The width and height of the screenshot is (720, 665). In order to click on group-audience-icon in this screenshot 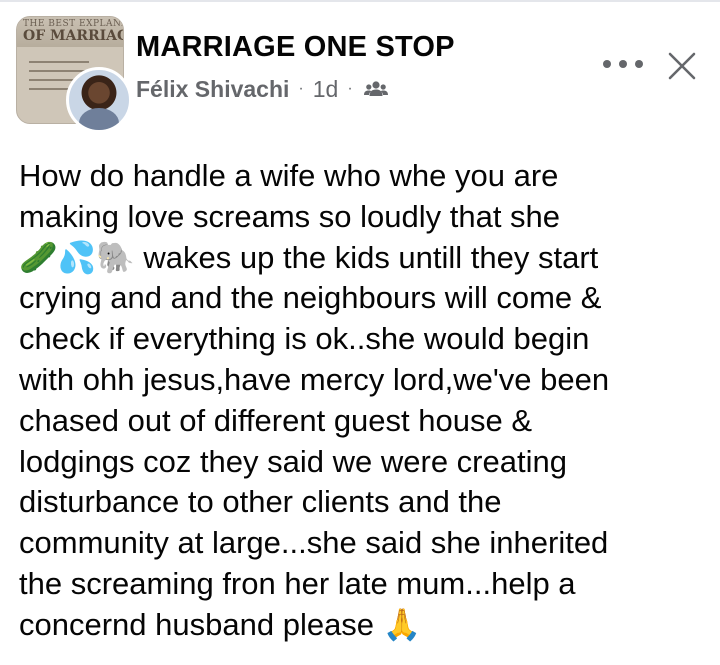, I will do `click(375, 88)`.